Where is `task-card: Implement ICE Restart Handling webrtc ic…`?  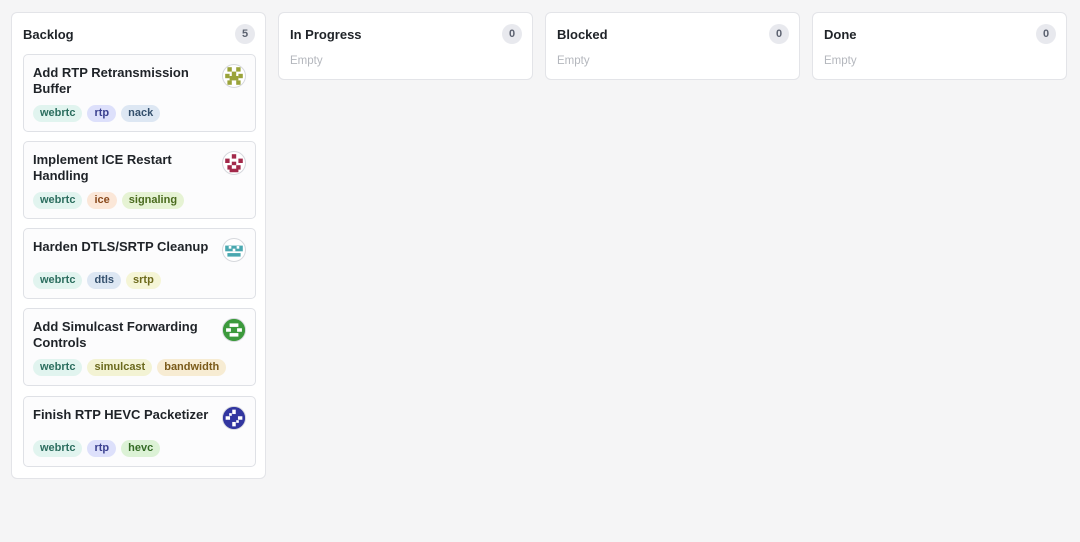
task-card: Implement ICE Restart Handling webrtc ic… is located at coordinates (139, 180).